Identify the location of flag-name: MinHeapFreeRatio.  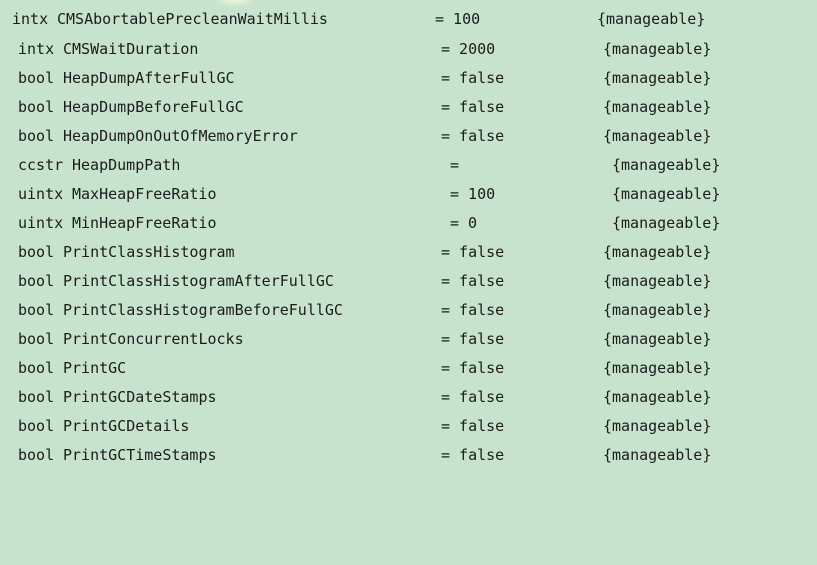
(144, 223).